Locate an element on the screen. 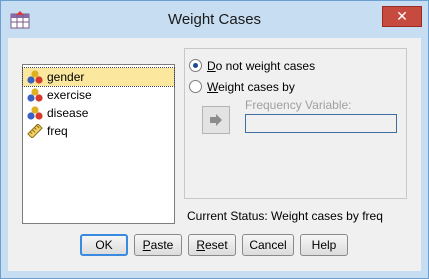 This screenshot has width=429, height=279. move-to-frequency-button is located at coordinates (216, 120).